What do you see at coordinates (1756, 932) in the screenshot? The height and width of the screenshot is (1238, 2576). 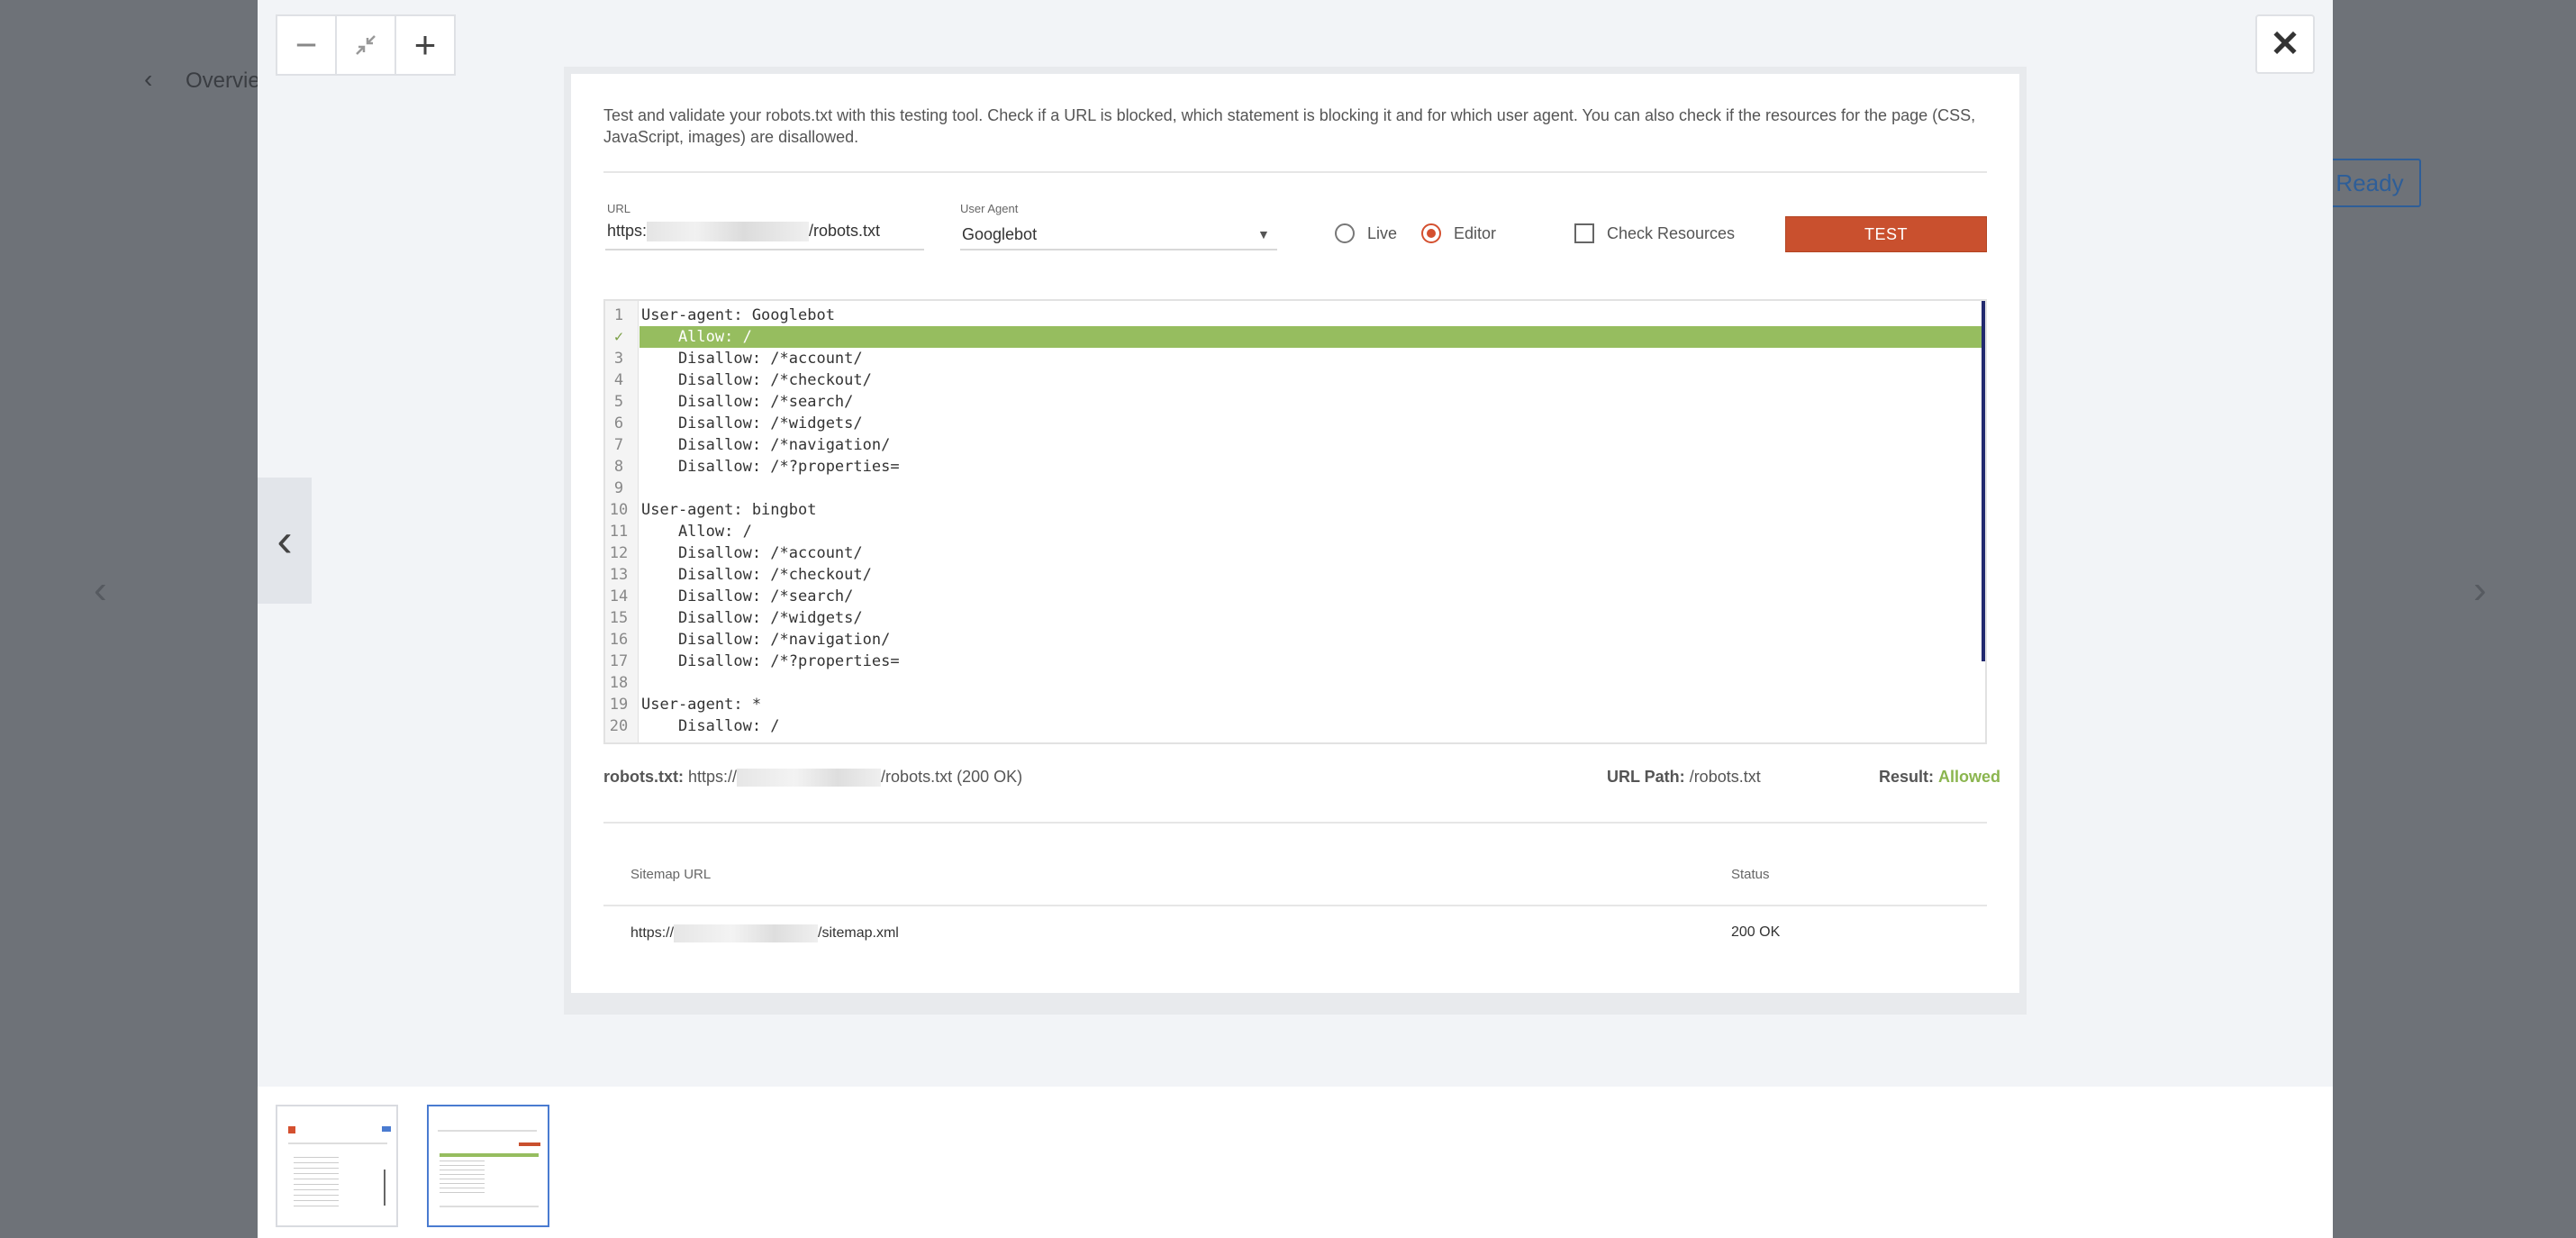 I see `sitemap-status: 200 OK` at bounding box center [1756, 932].